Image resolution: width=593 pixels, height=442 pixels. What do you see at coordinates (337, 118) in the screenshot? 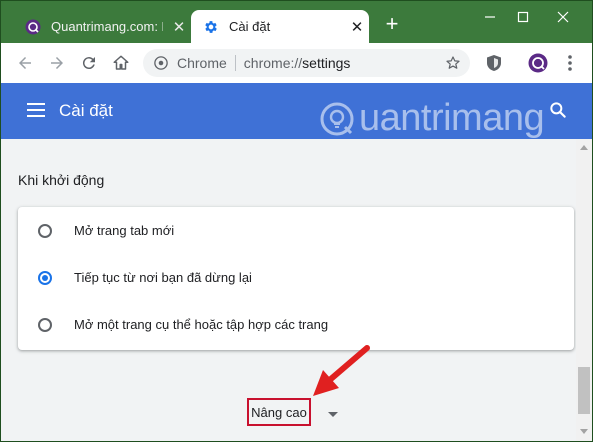
I see `watermark-logo-icon` at bounding box center [337, 118].